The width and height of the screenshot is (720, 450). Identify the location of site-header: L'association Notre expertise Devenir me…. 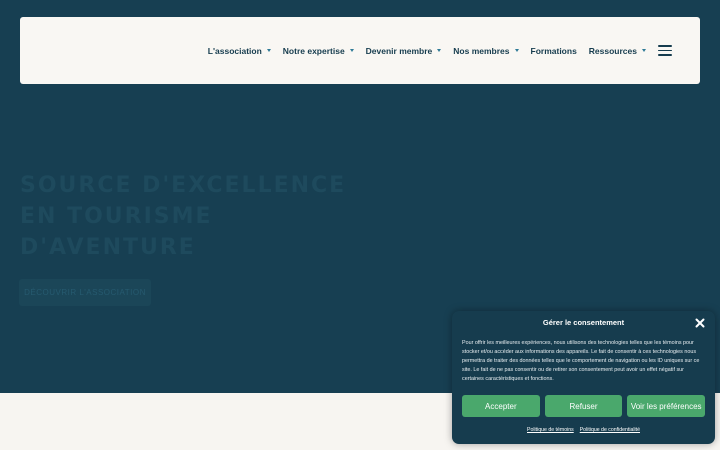
(360, 50).